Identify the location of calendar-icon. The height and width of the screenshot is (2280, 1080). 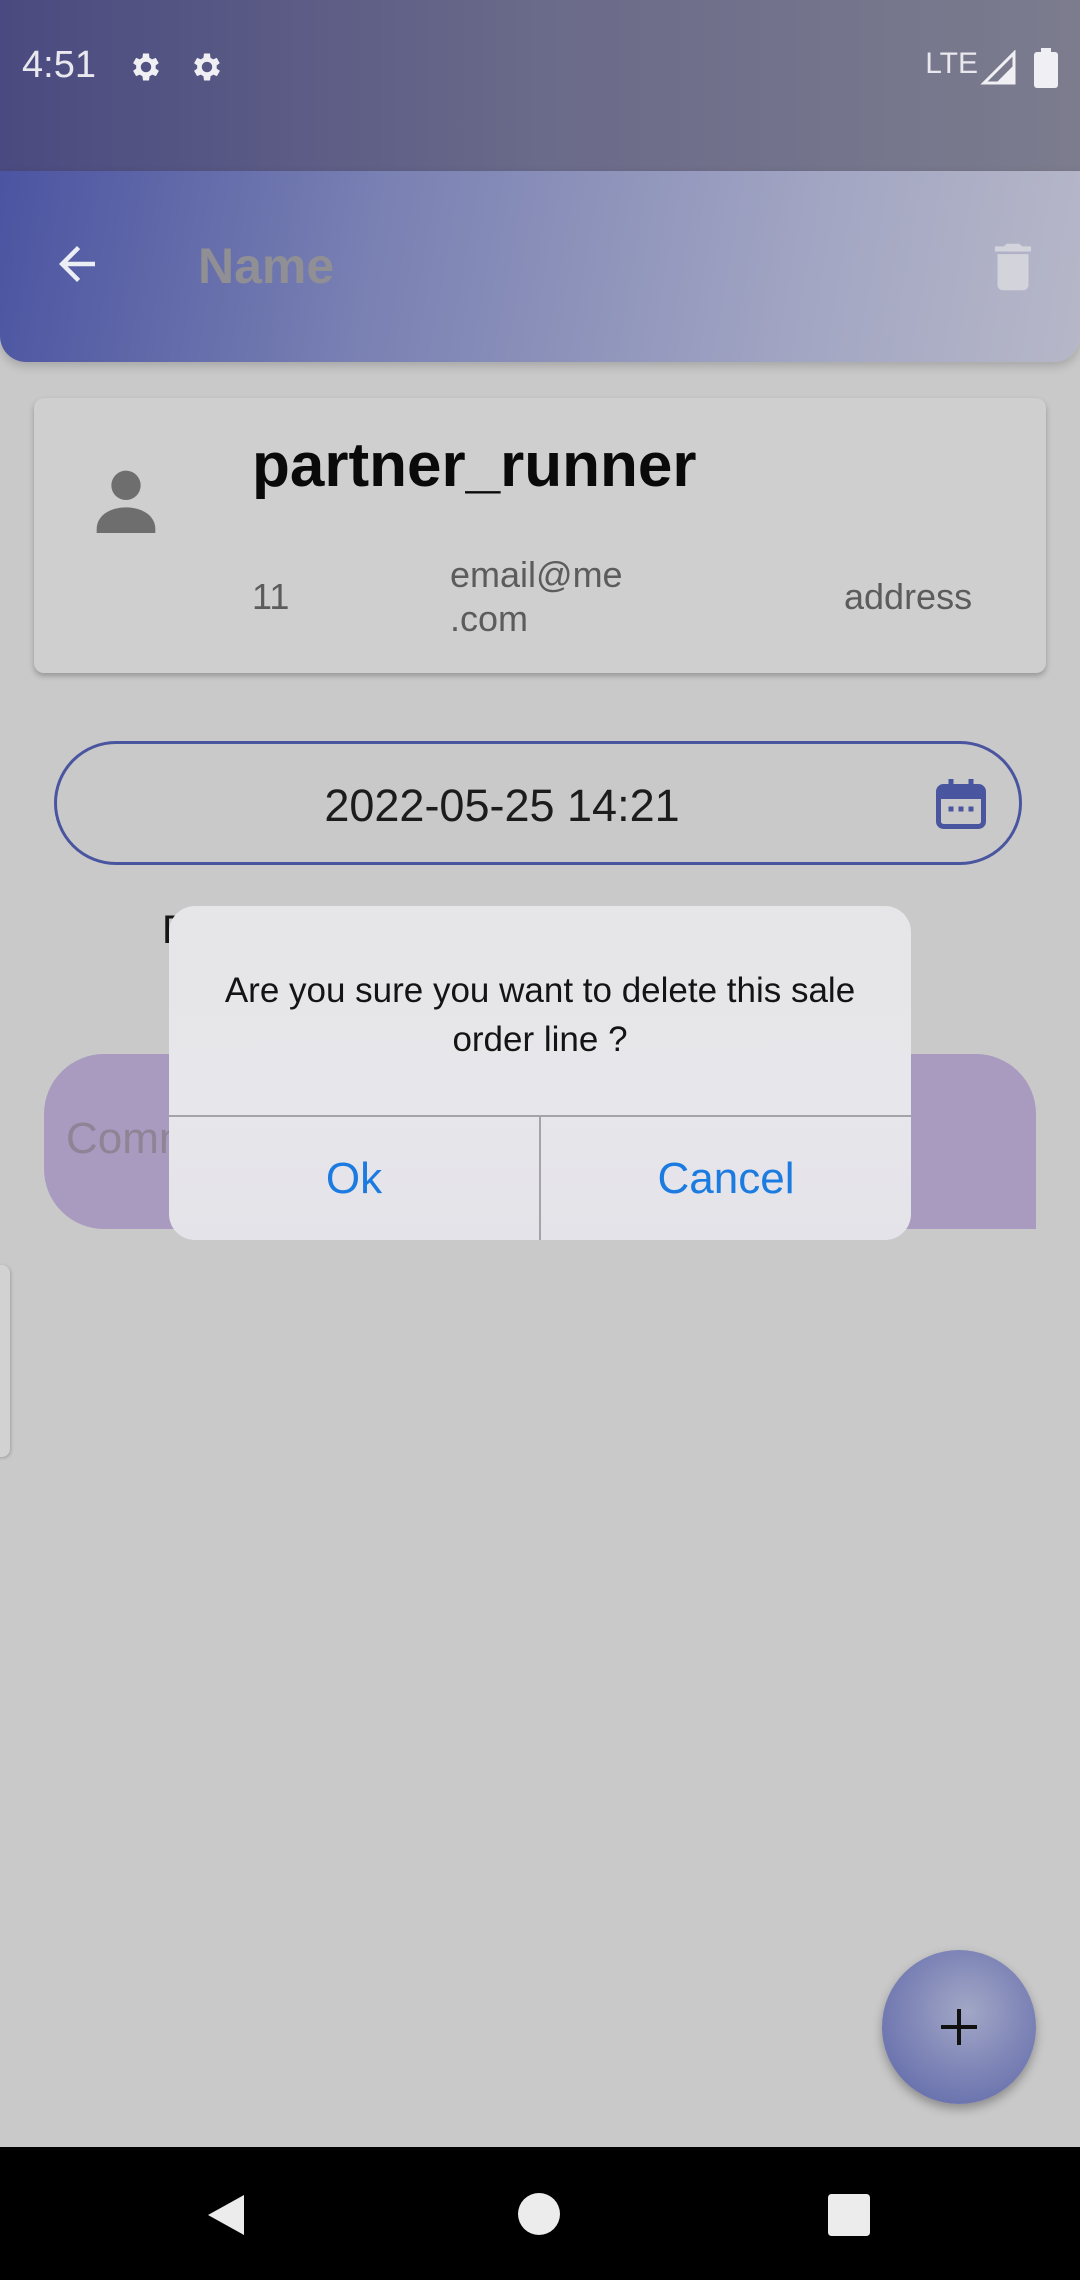
(961, 804).